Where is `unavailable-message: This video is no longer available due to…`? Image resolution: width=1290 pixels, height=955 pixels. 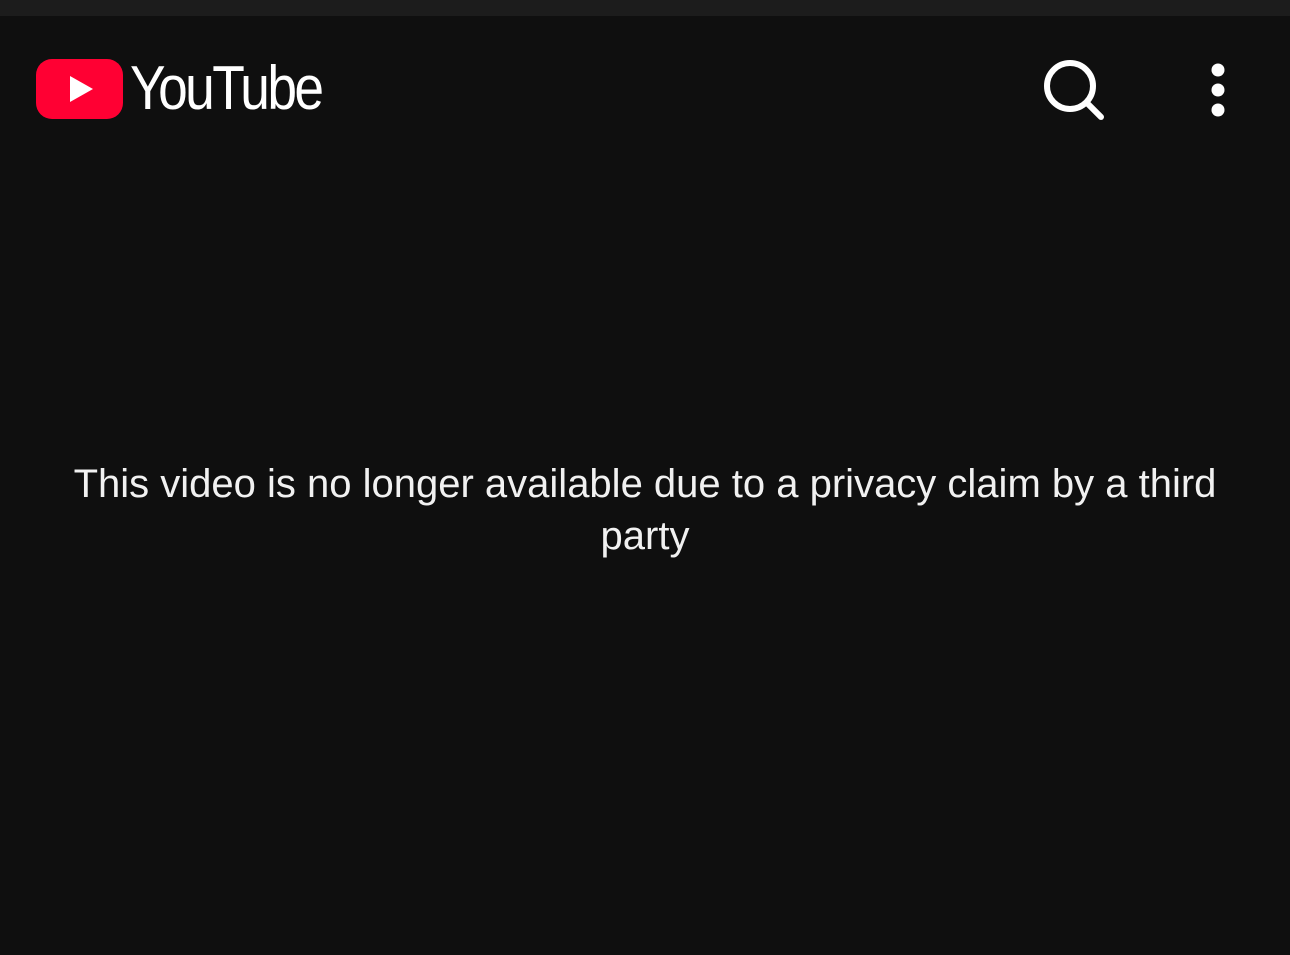 unavailable-message: This video is no longer available due to… is located at coordinates (645, 510).